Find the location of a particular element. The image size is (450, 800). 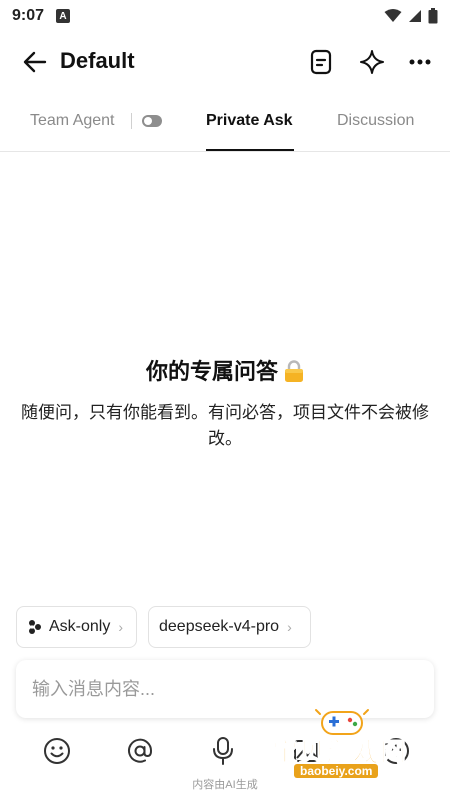

more-options-button is located at coordinates (420, 62).